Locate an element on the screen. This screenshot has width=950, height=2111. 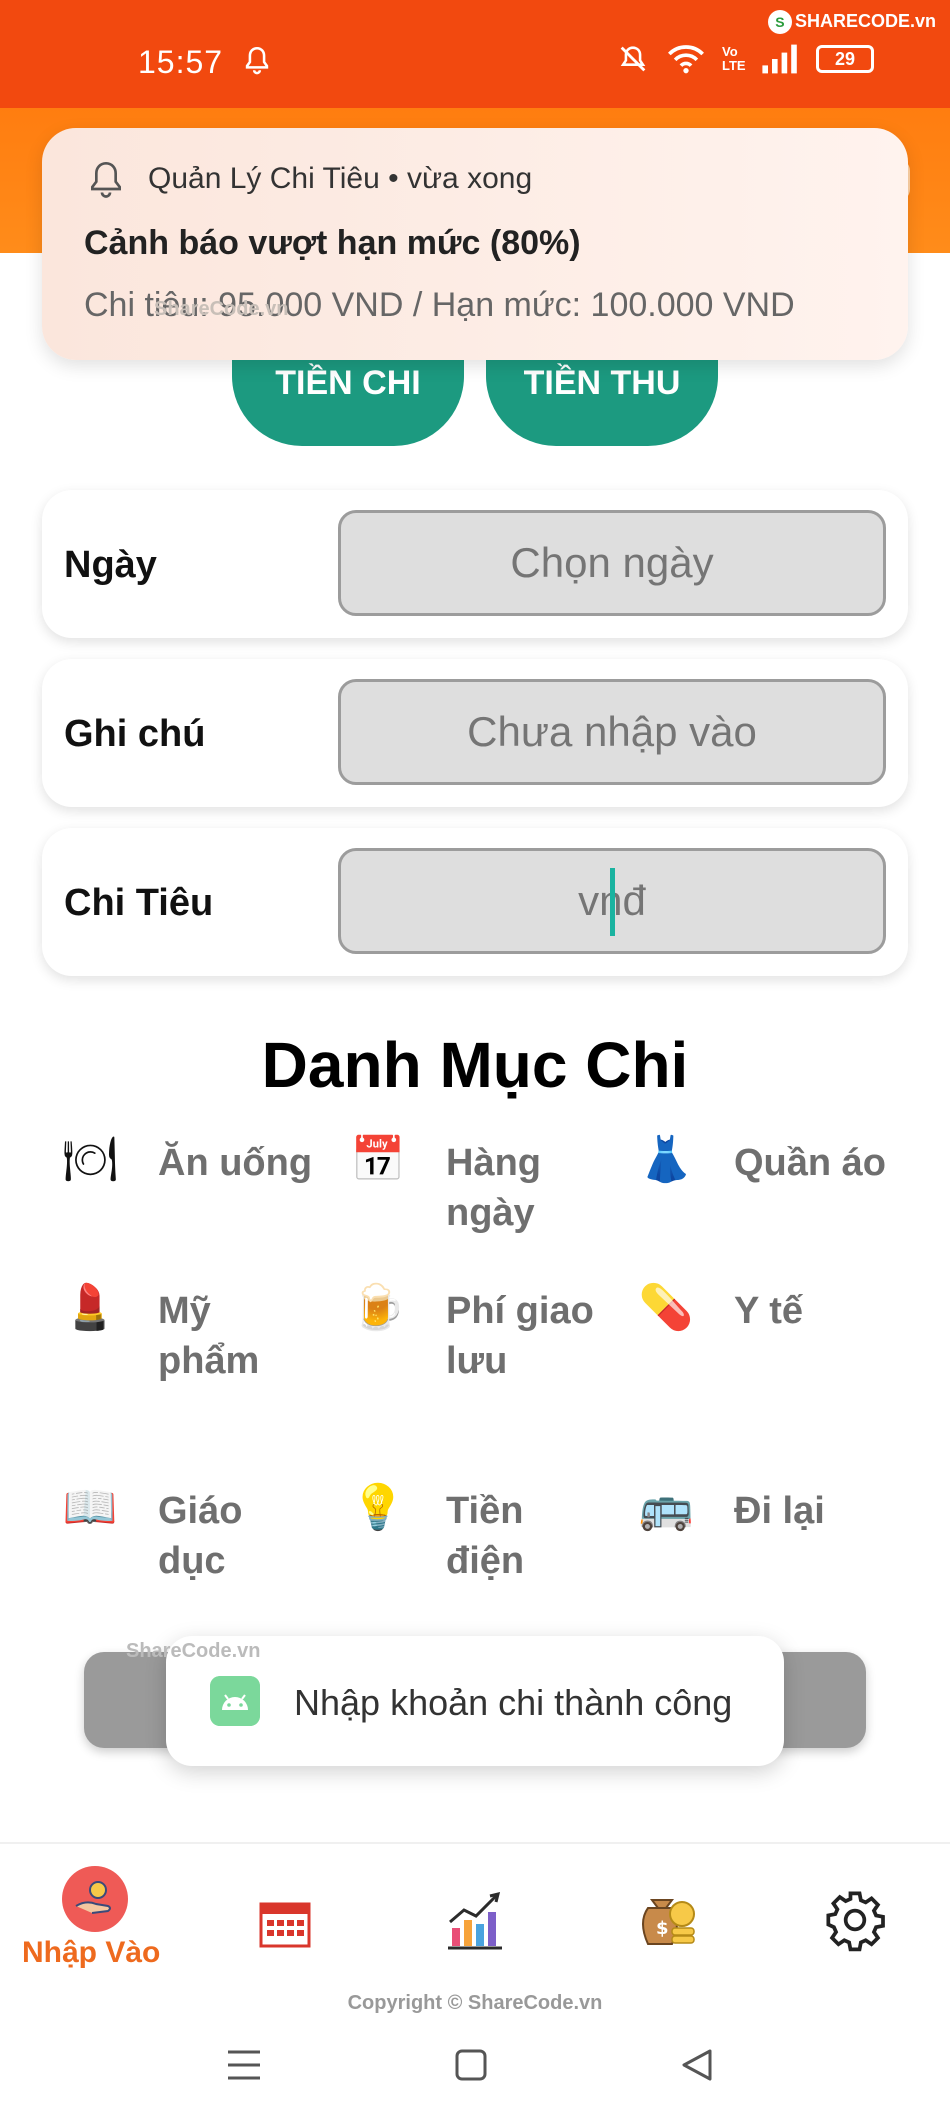
note-row: Ghi chú is located at coordinates (475, 733).